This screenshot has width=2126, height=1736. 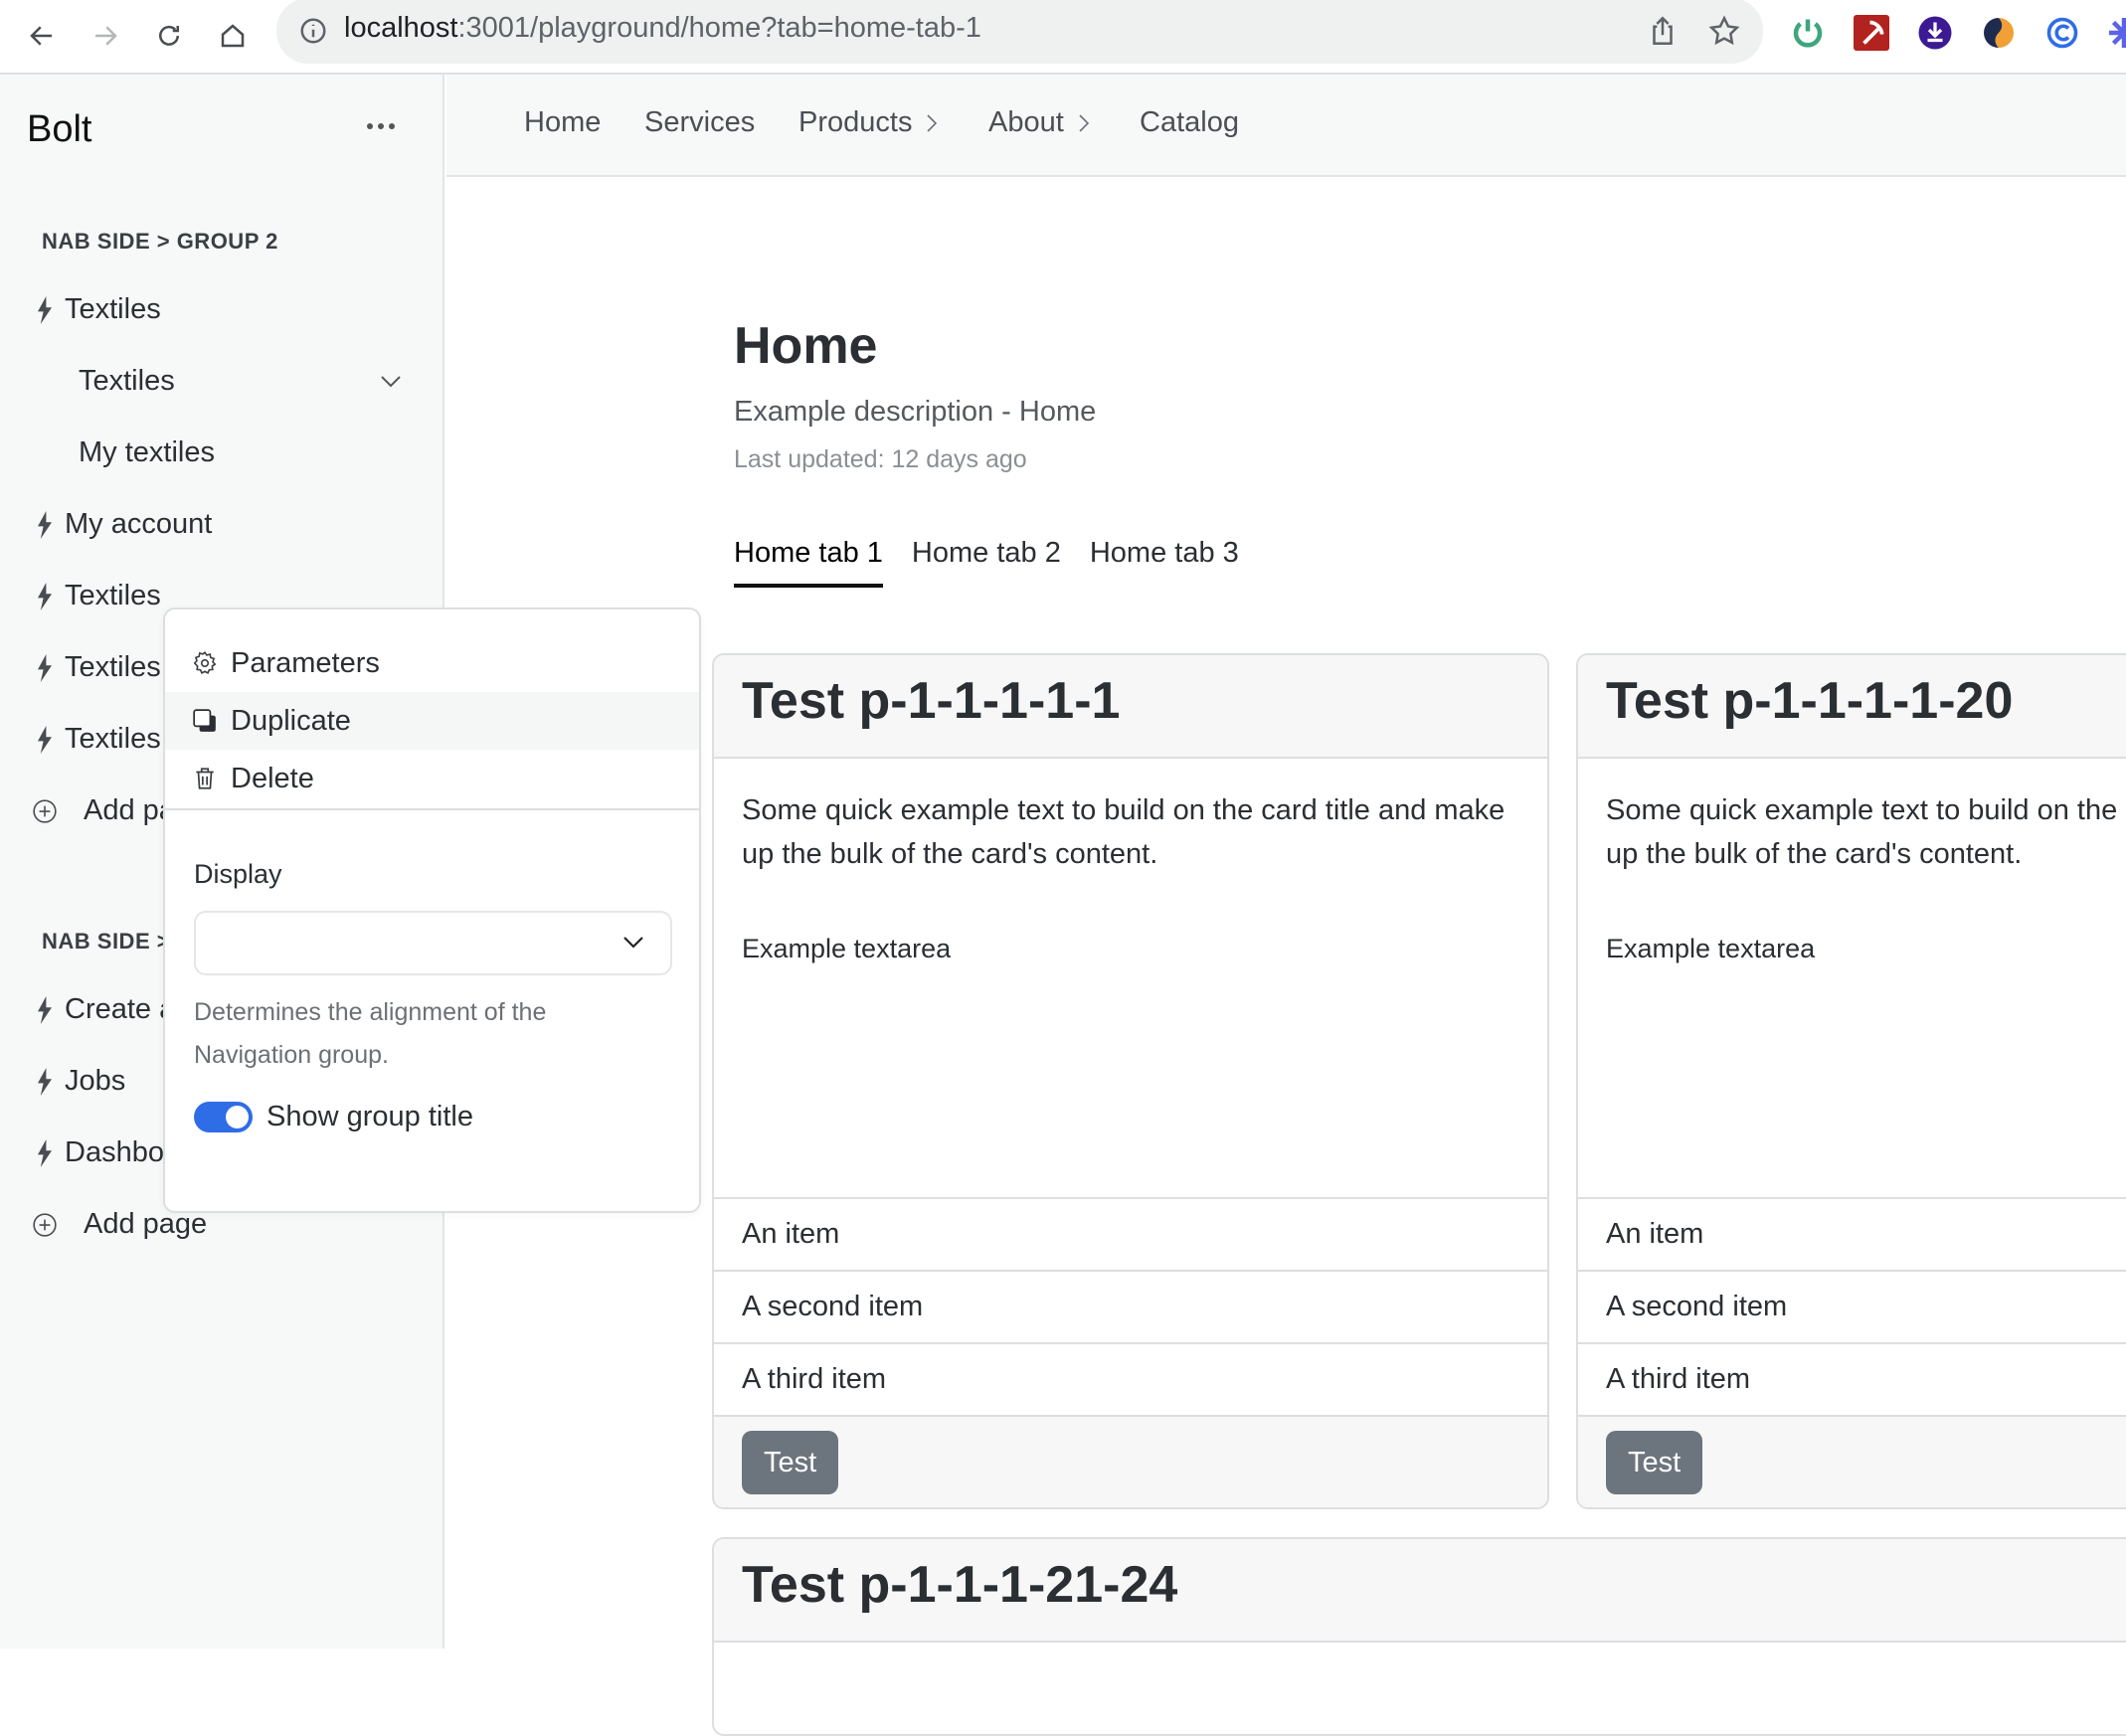 I want to click on trash-icon, so click(x=205, y=779).